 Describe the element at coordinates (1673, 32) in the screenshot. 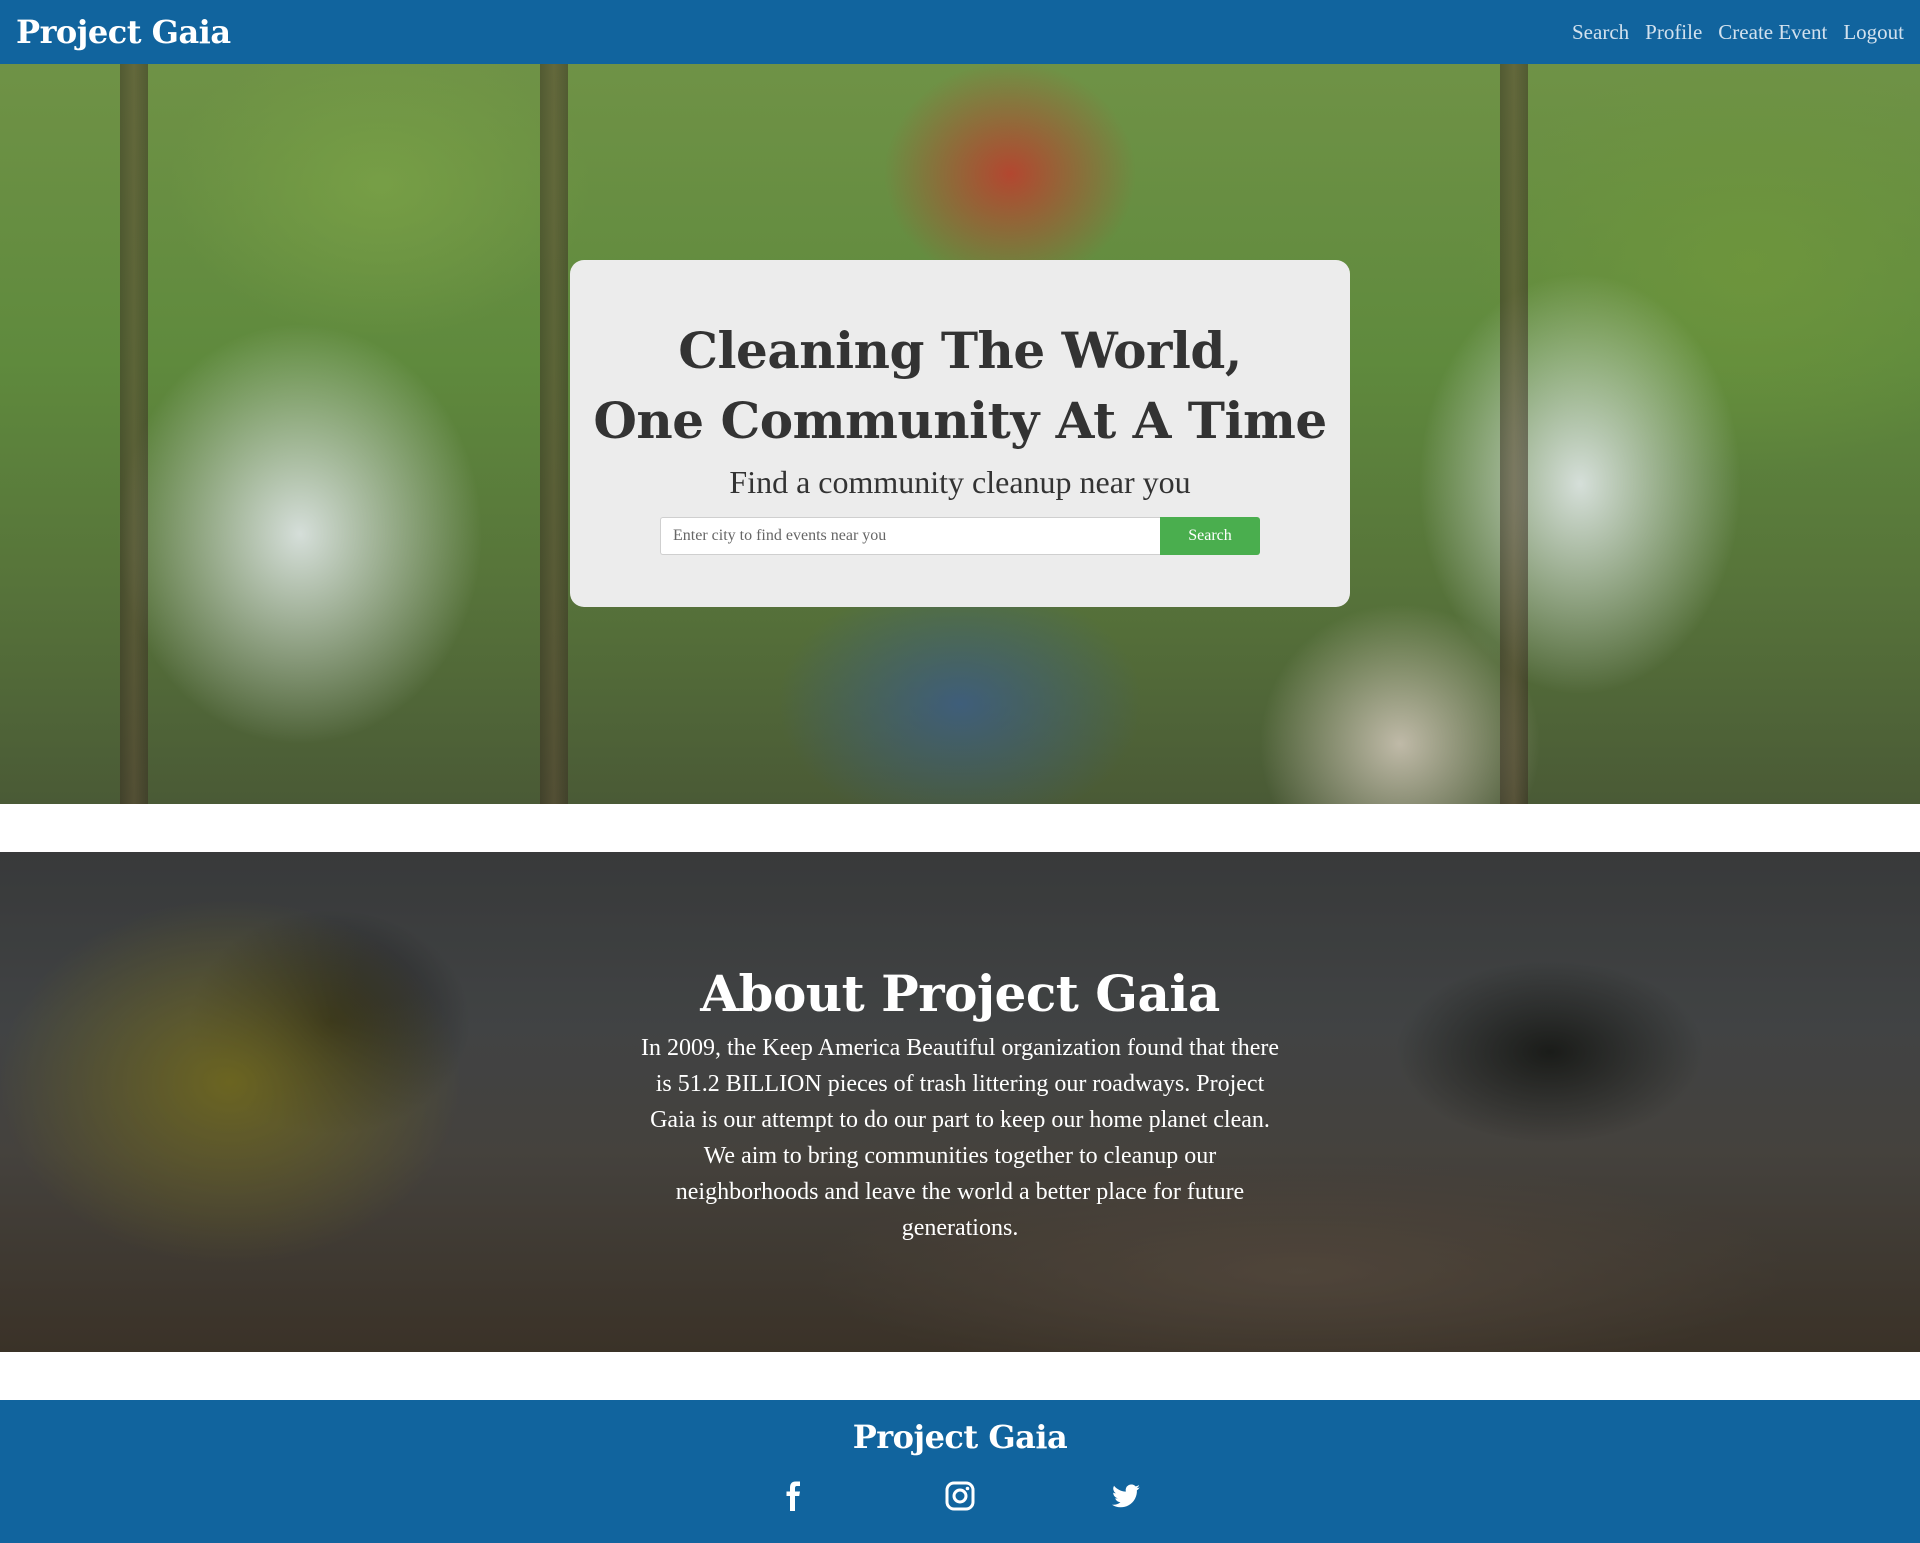

I see `nav-link-profile: Profile` at that location.